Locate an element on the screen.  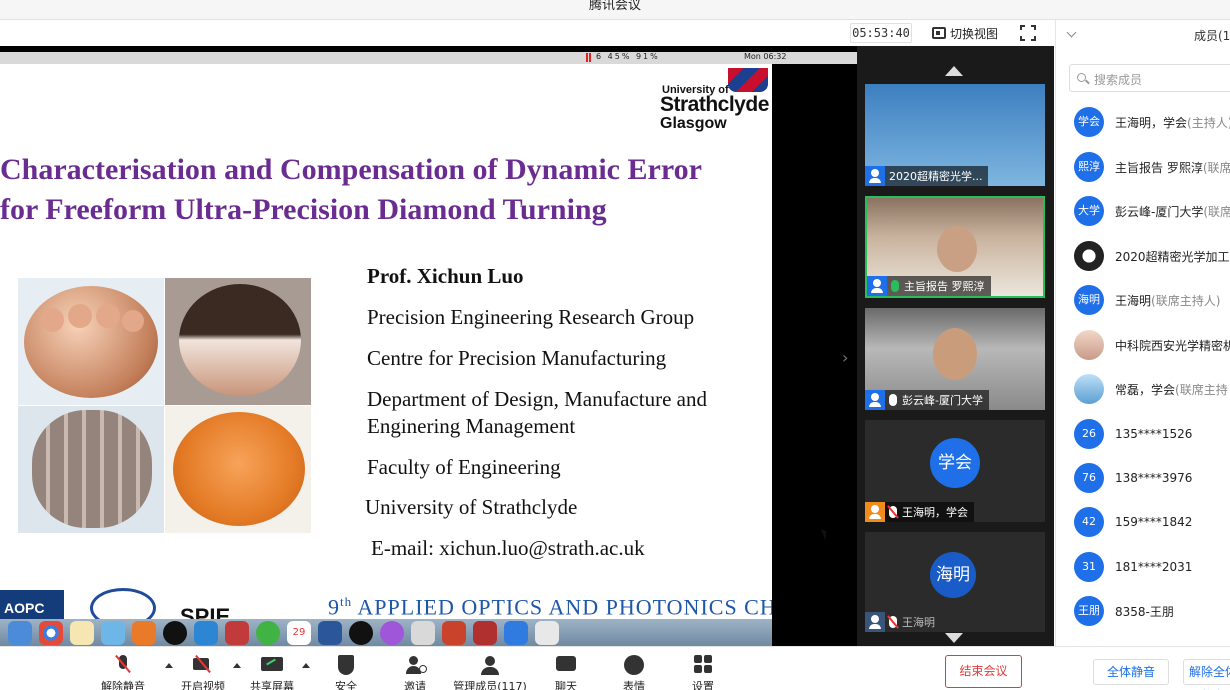
mac-dock: 29 is located at coordinates (386, 632).